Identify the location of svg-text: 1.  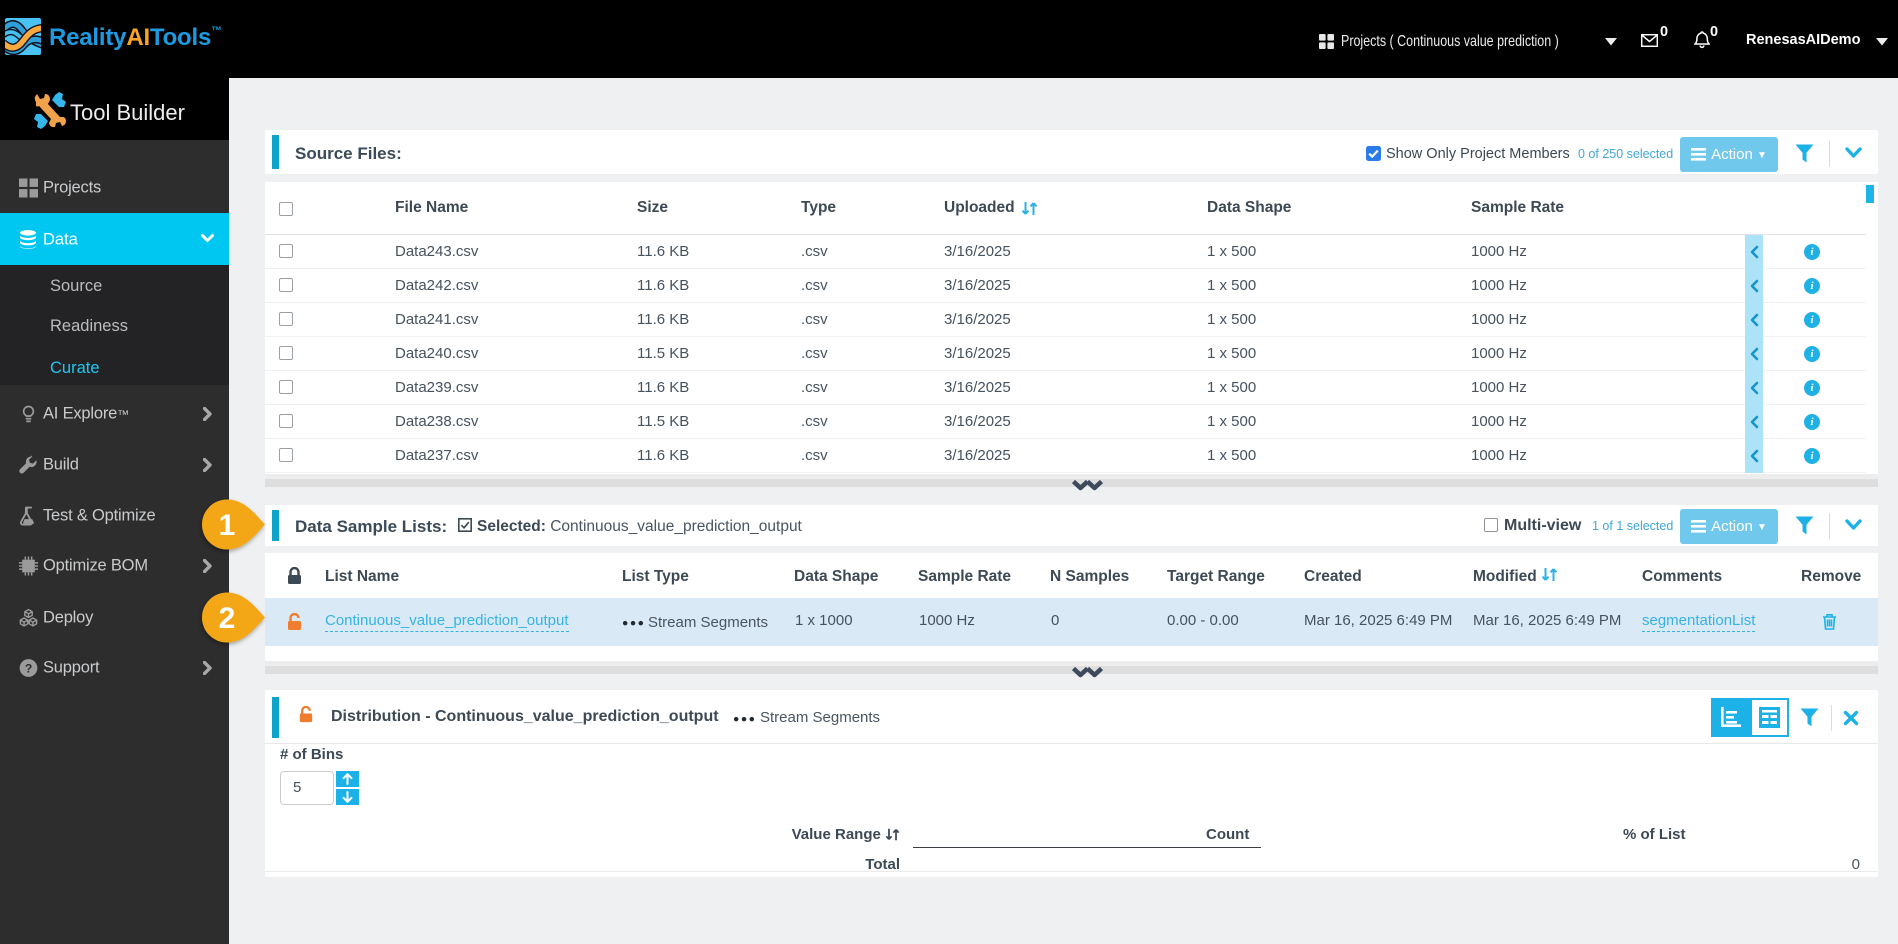
(227, 525).